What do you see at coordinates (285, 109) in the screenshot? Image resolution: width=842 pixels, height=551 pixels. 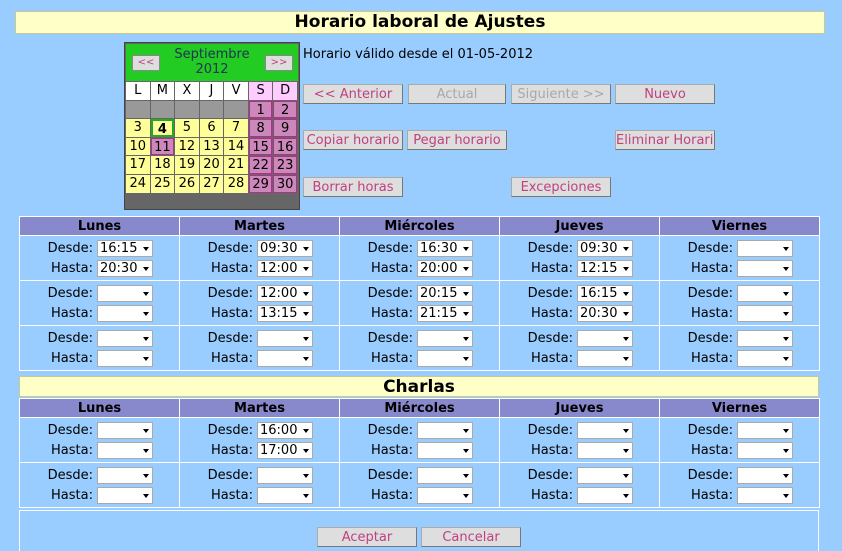 I see `calendar-day: 2` at bounding box center [285, 109].